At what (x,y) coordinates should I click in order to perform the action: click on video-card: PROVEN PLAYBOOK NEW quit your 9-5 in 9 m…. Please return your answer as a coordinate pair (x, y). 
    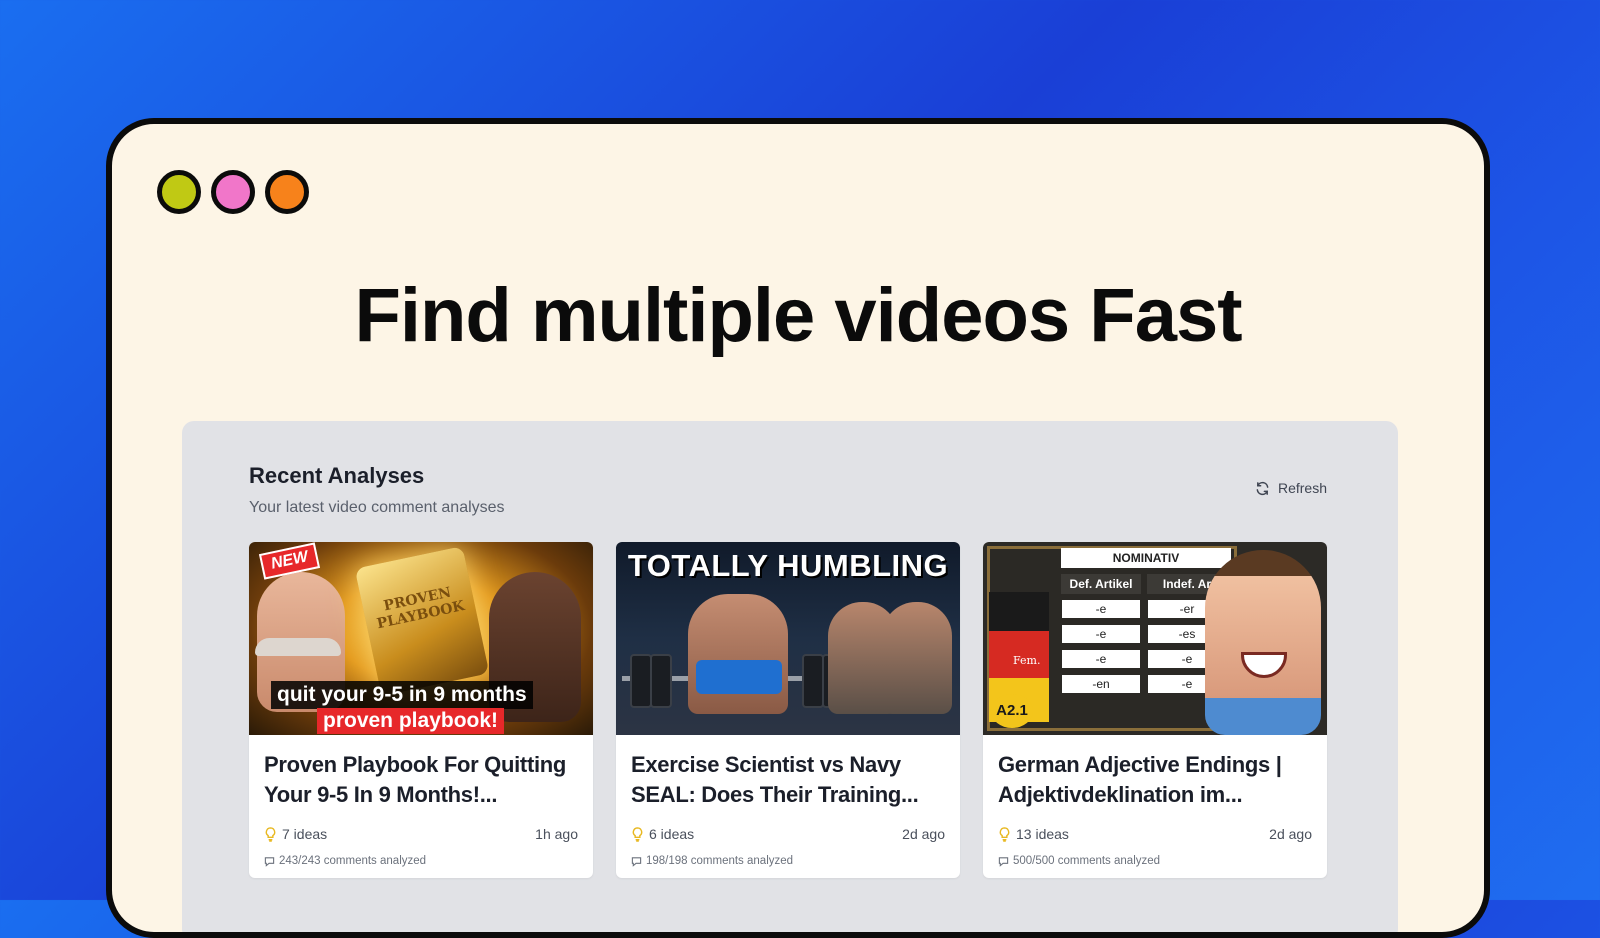
    Looking at the image, I should click on (421, 710).